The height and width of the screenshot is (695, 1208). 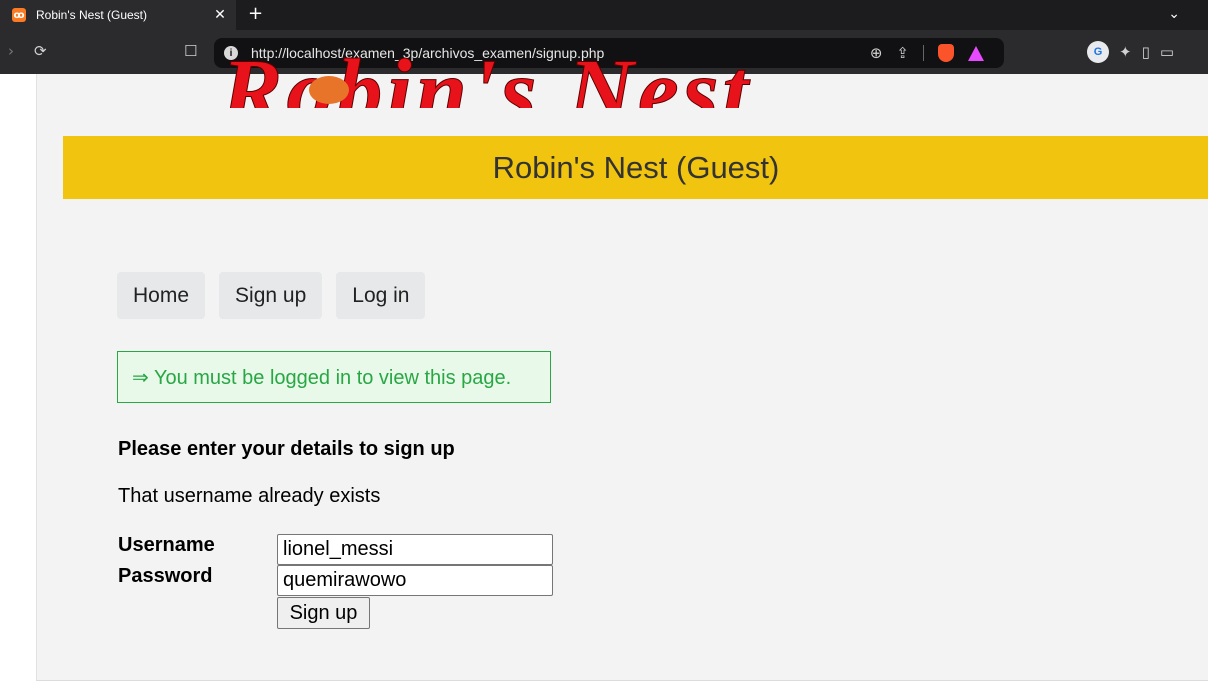 I want to click on translate-extension-icon: G, so click(x=1098, y=52).